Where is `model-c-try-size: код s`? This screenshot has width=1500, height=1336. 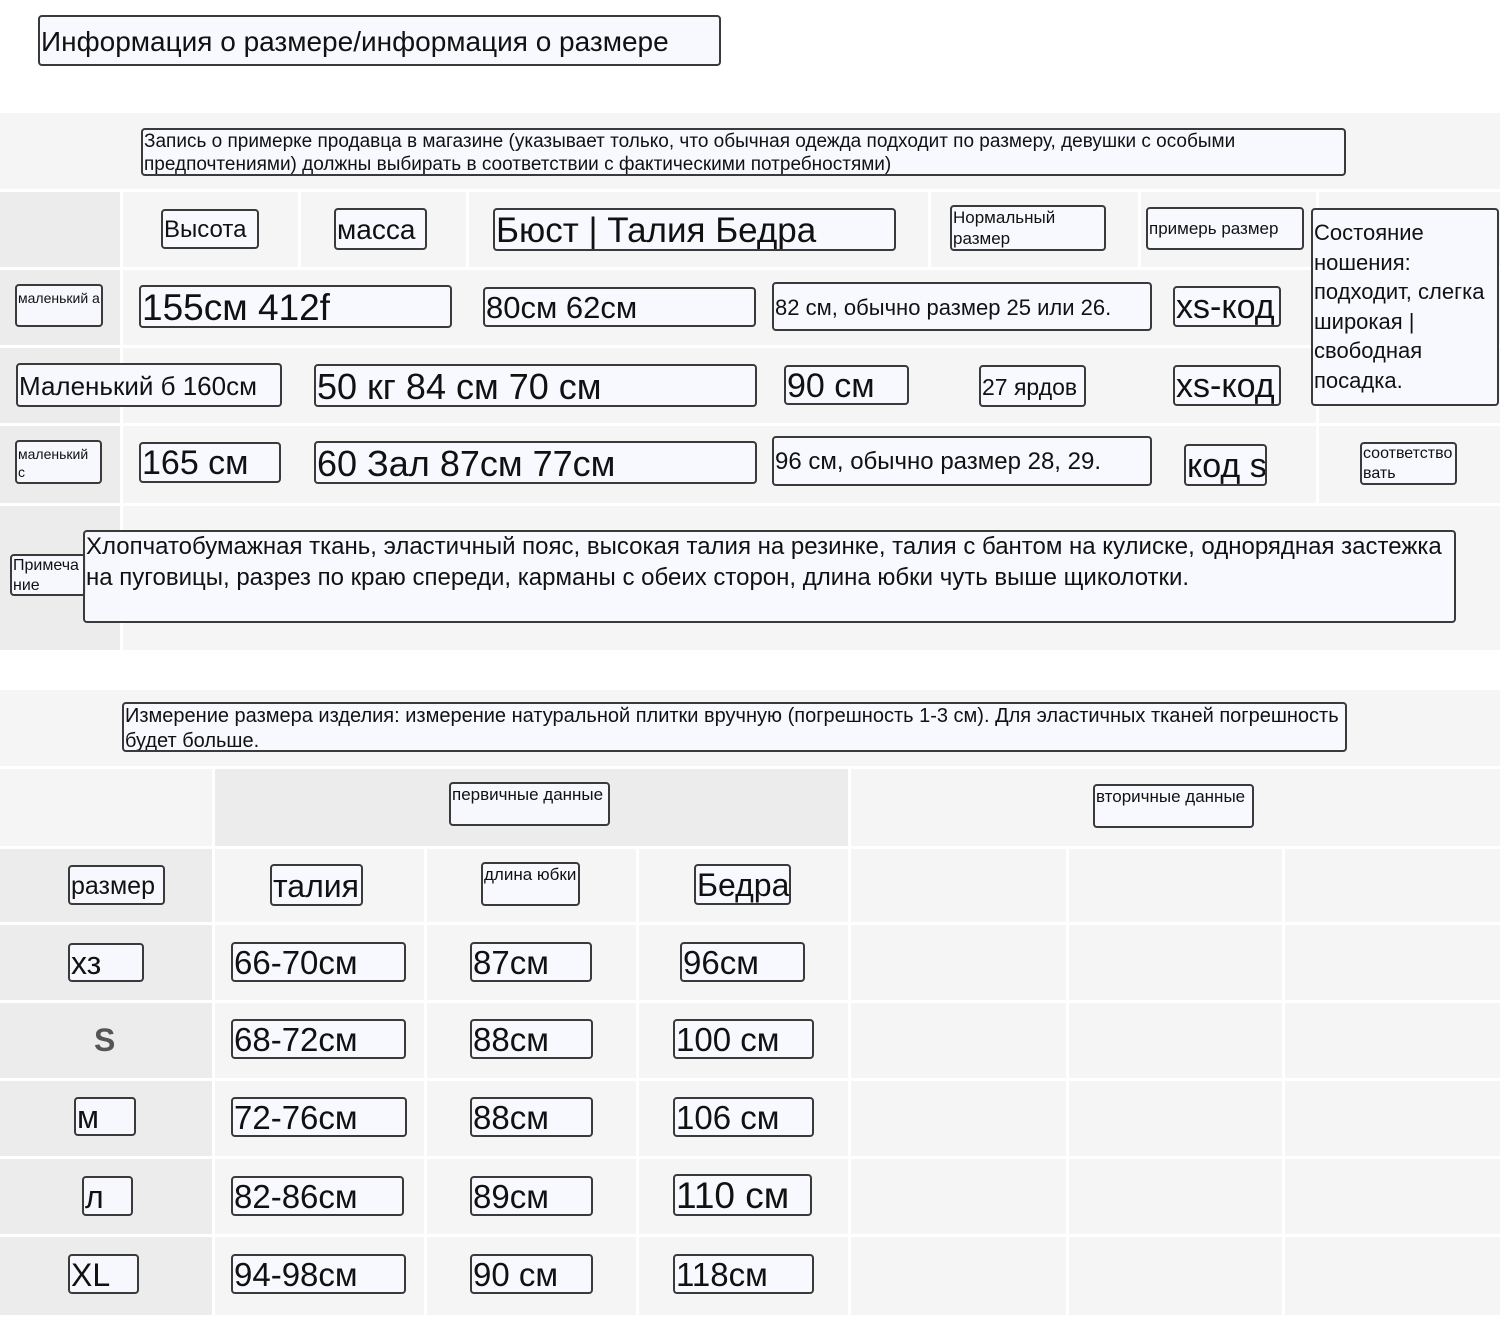 model-c-try-size: код s is located at coordinates (1225, 465).